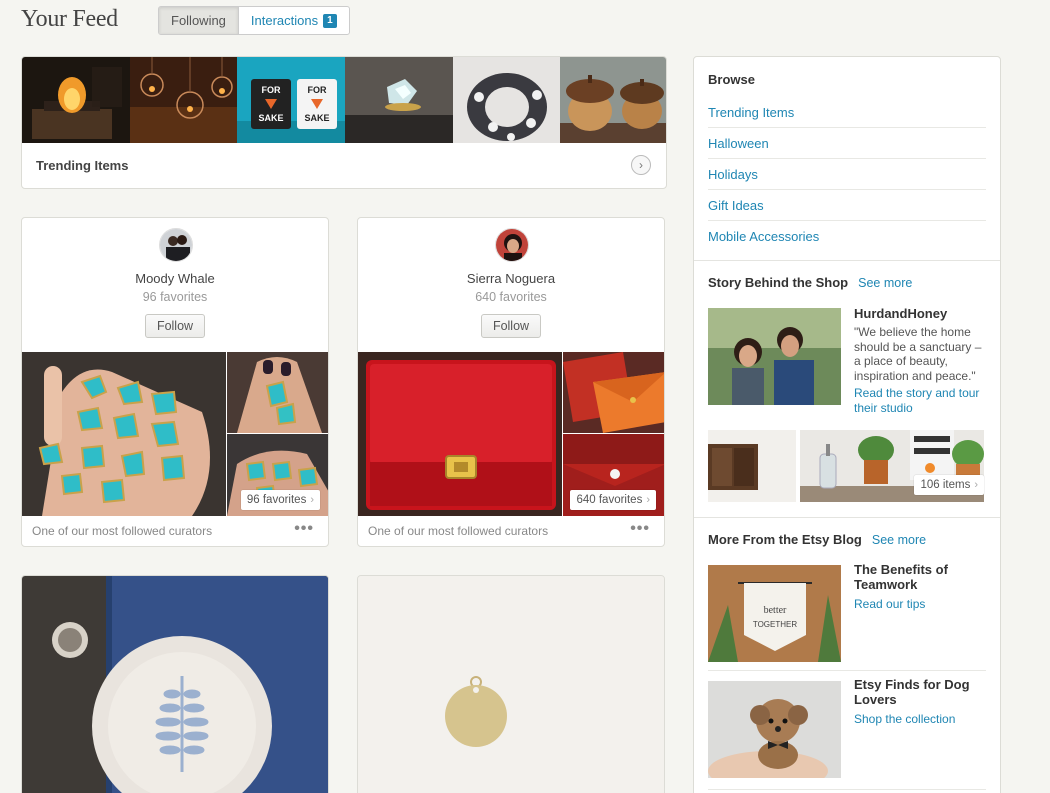 The height and width of the screenshot is (793, 1050). What do you see at coordinates (921, 400) in the screenshot?
I see `read-story-link: Read the story and tour their studio` at bounding box center [921, 400].